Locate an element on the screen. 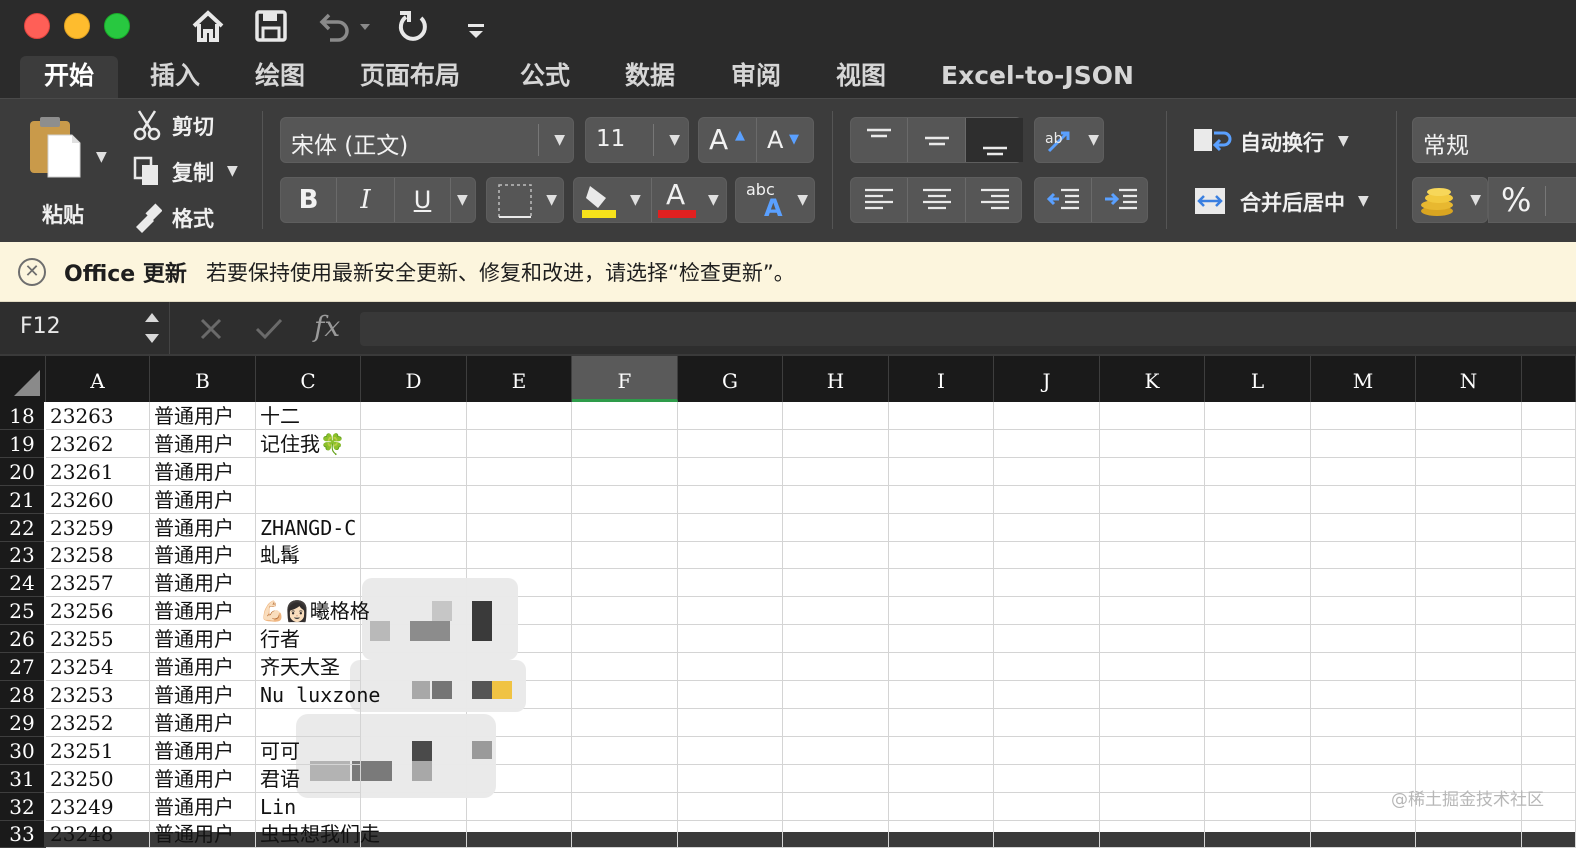 This screenshot has height=848, width=1576. underline-dropdown: ▼ is located at coordinates (464, 200).